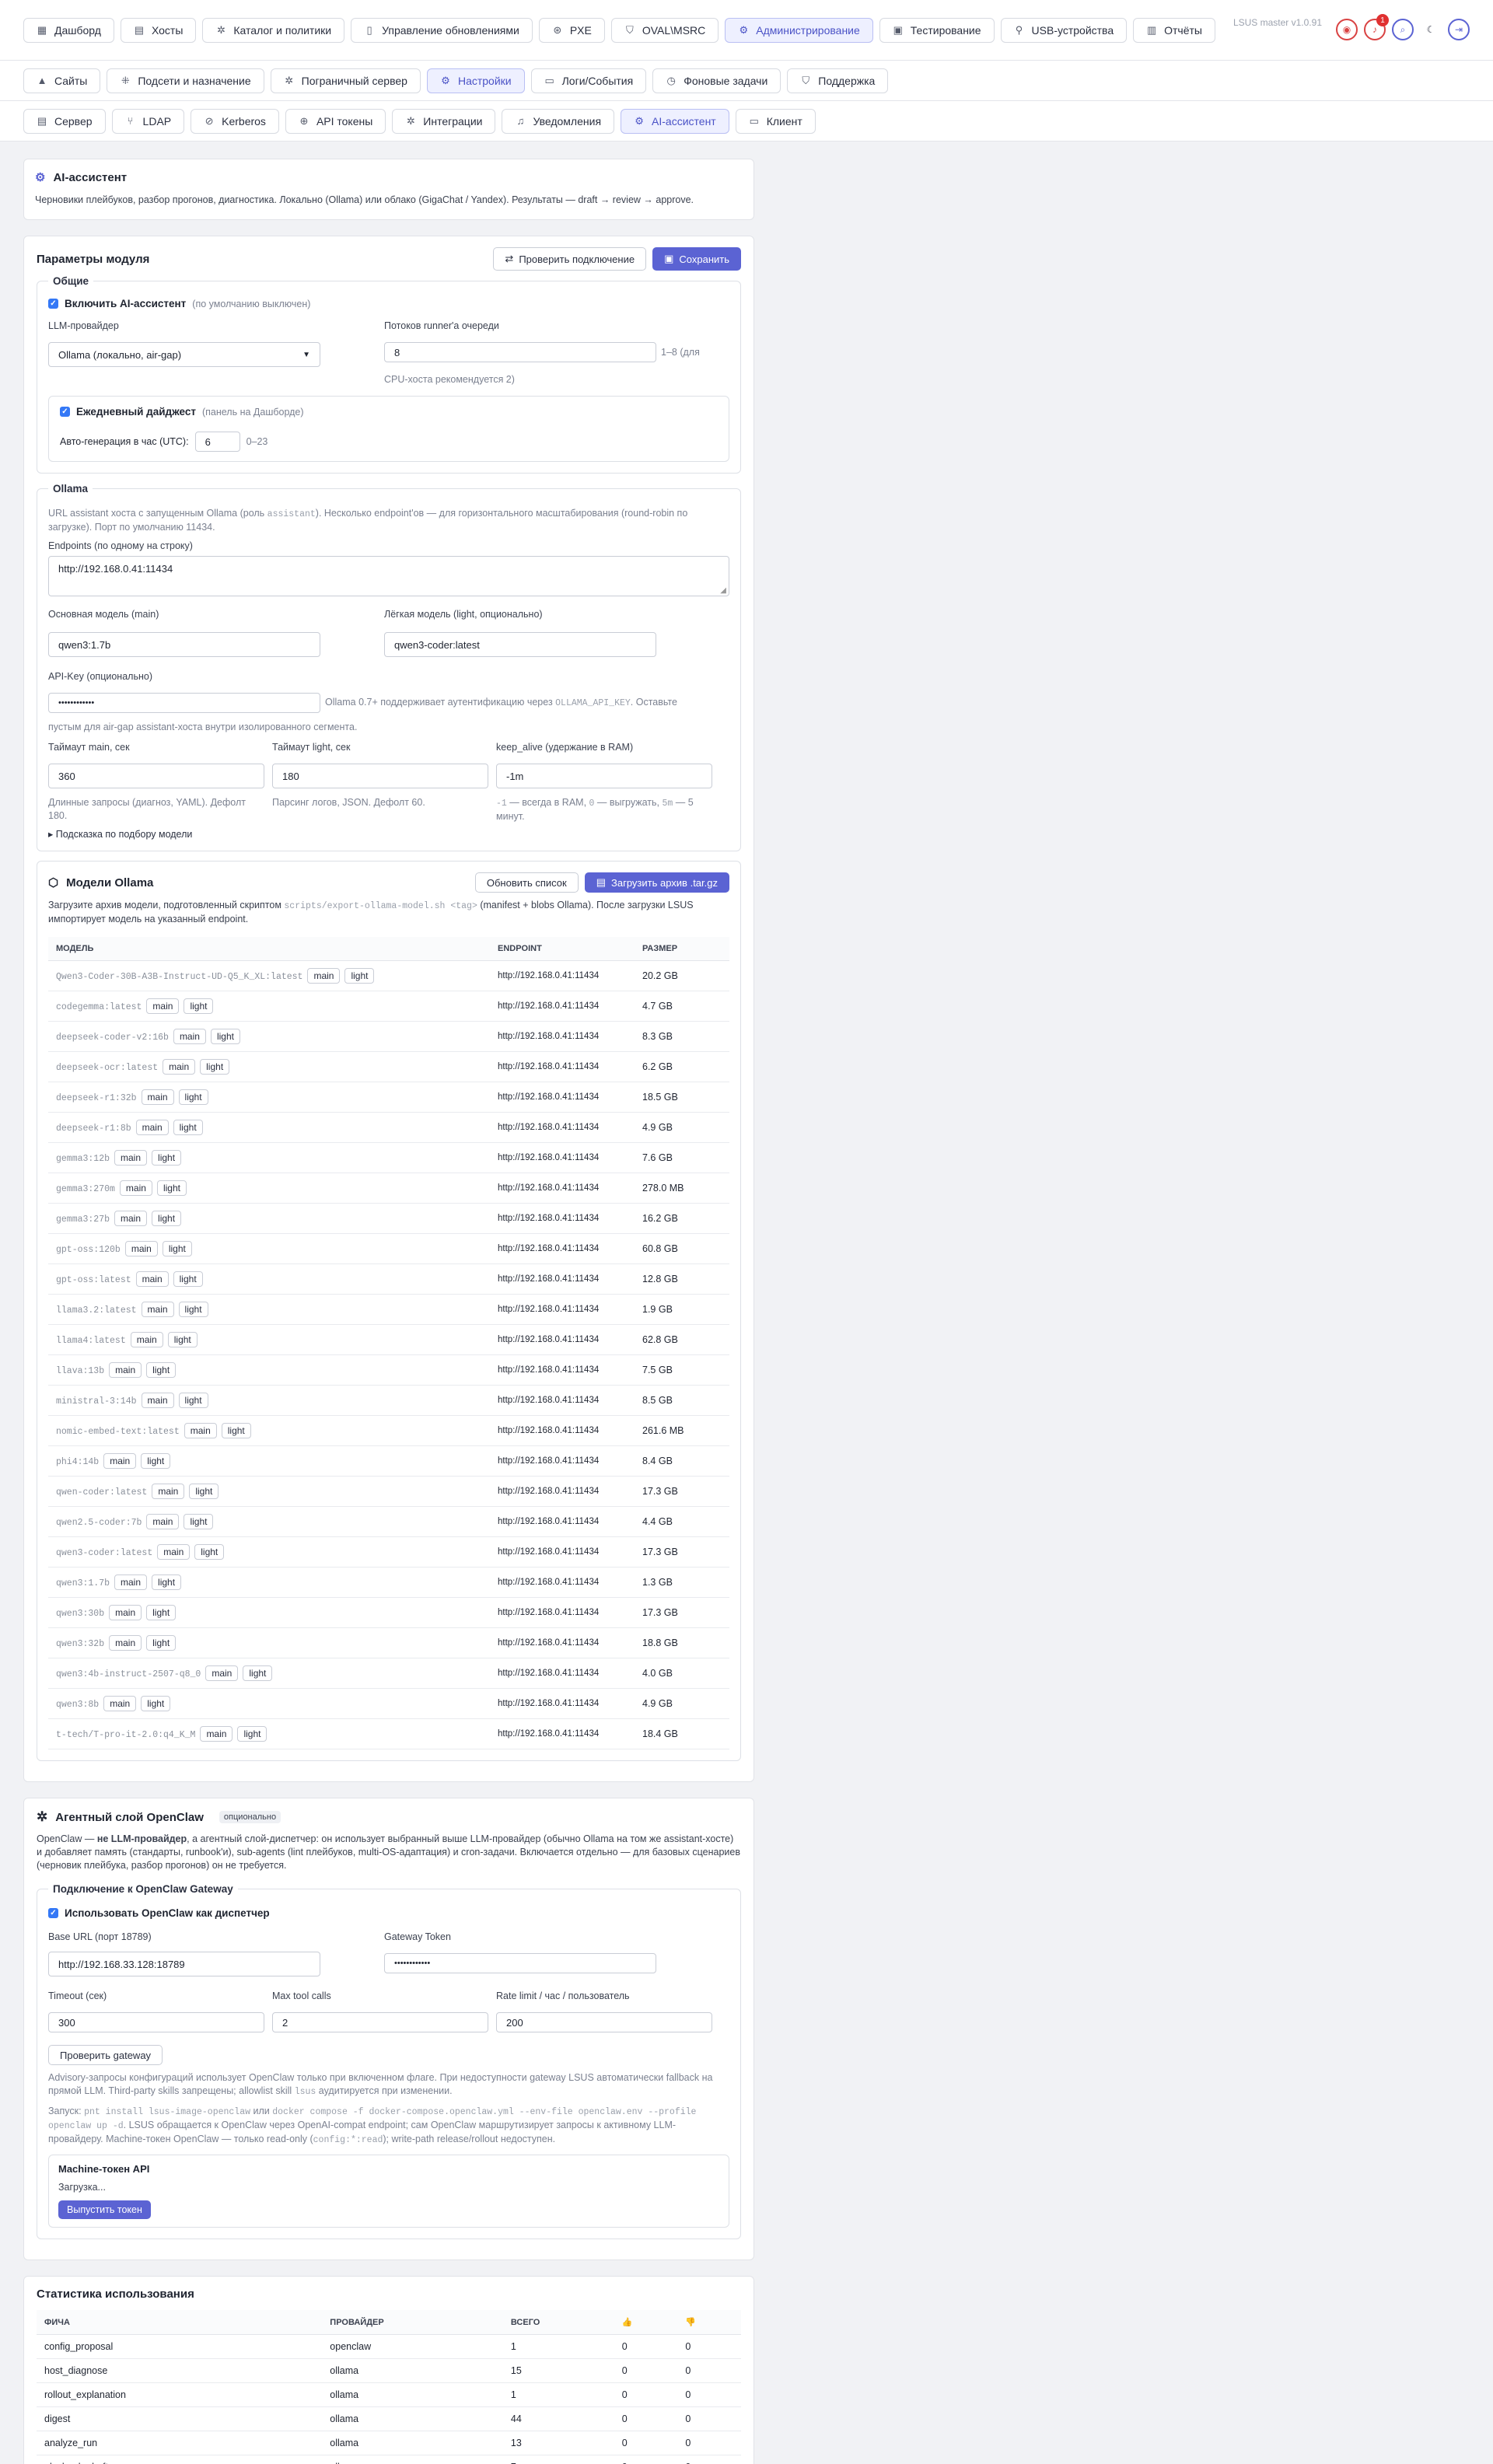  I want to click on gateway-token-input: ••••••••••••, so click(520, 1963).